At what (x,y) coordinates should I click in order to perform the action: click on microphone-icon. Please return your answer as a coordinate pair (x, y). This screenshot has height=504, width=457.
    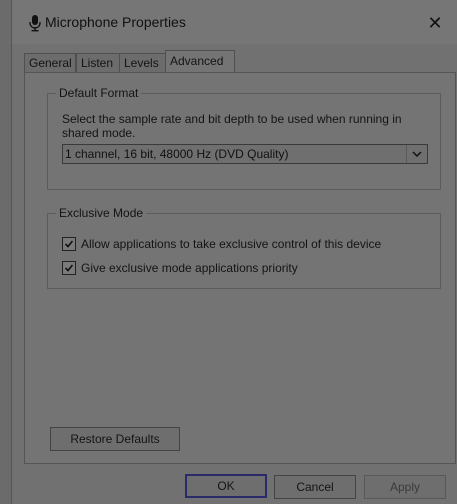
    Looking at the image, I should click on (35, 23).